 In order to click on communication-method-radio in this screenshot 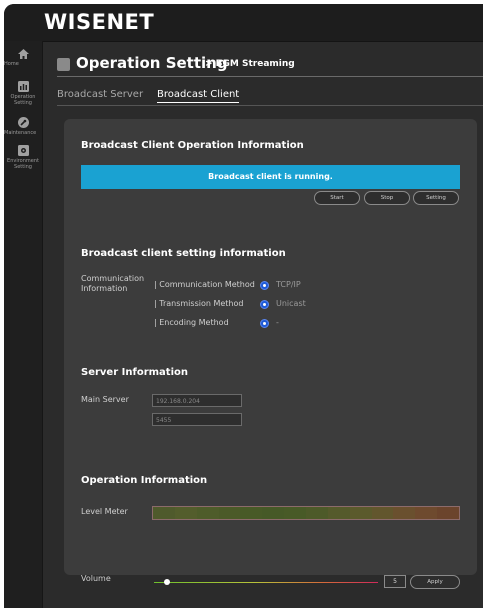, I will do `click(264, 285)`.